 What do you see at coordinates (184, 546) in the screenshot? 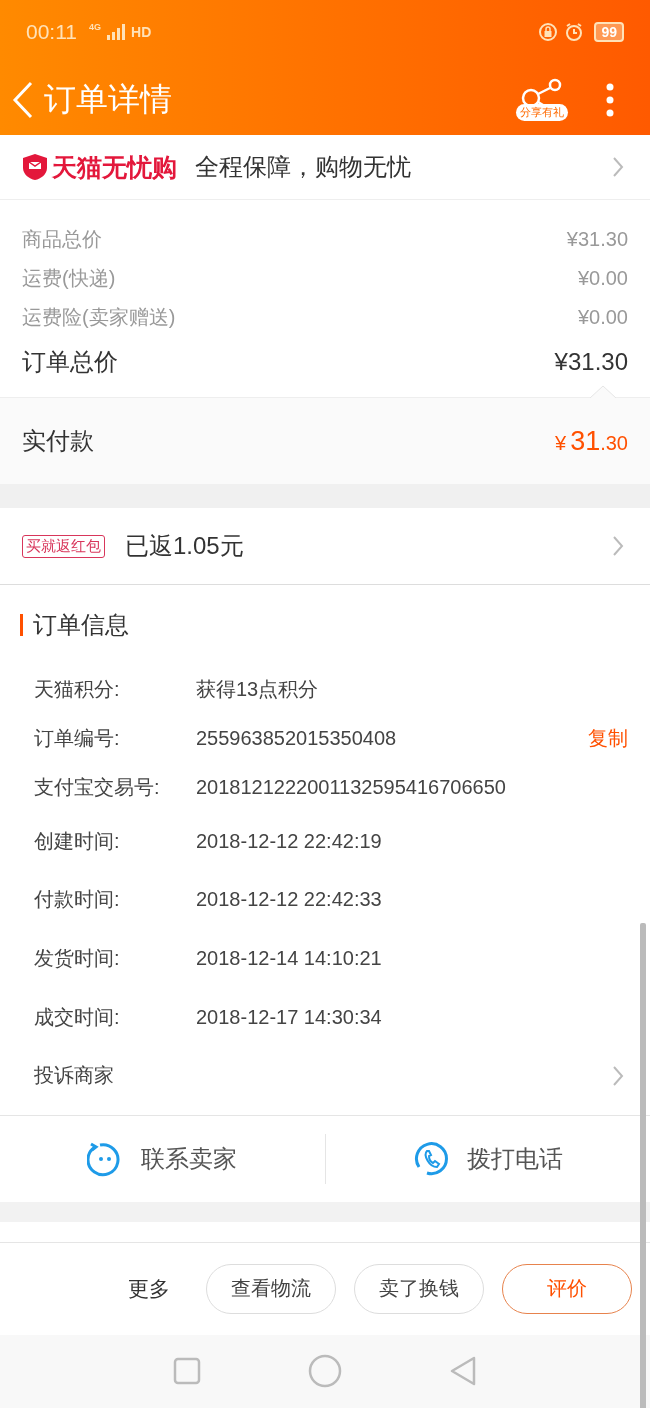
I see `cashback-text: 已返1.05元` at bounding box center [184, 546].